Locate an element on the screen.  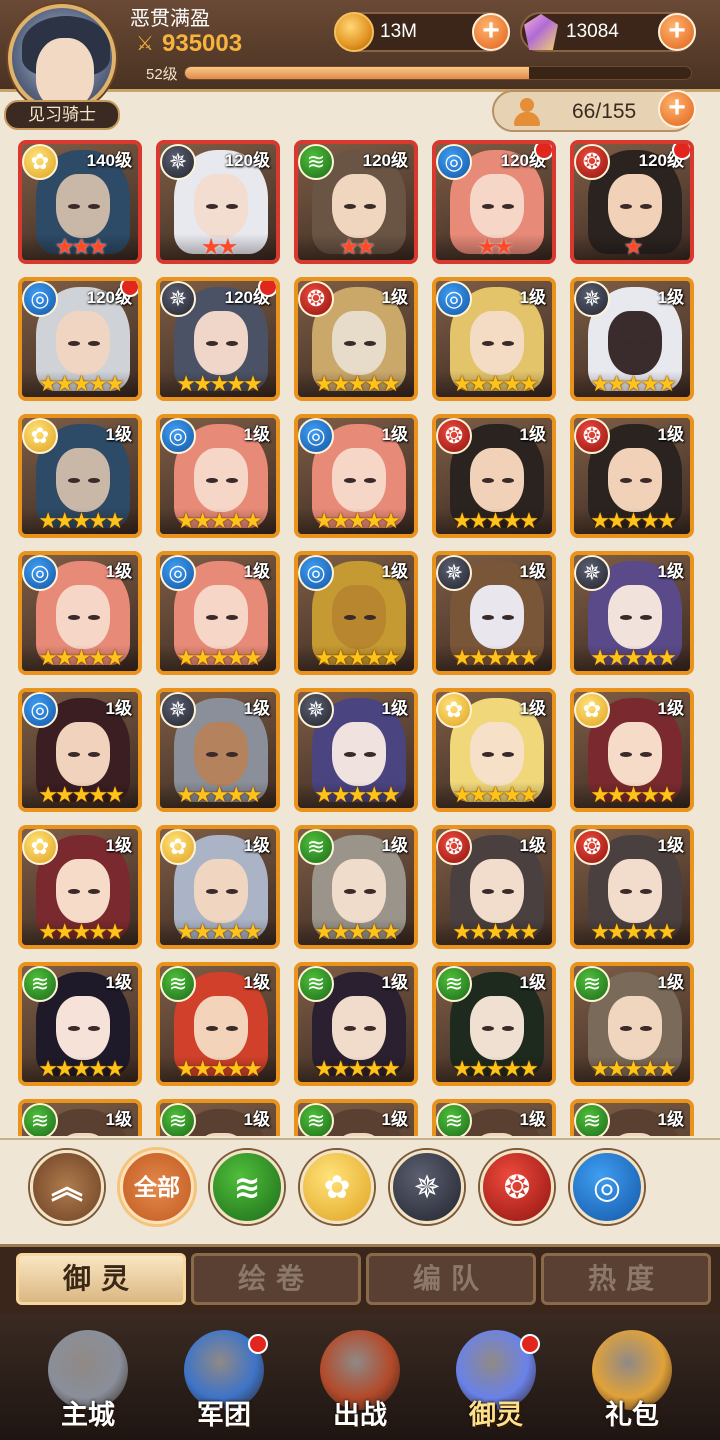
add-gem-button: + is located at coordinates (677, 32).